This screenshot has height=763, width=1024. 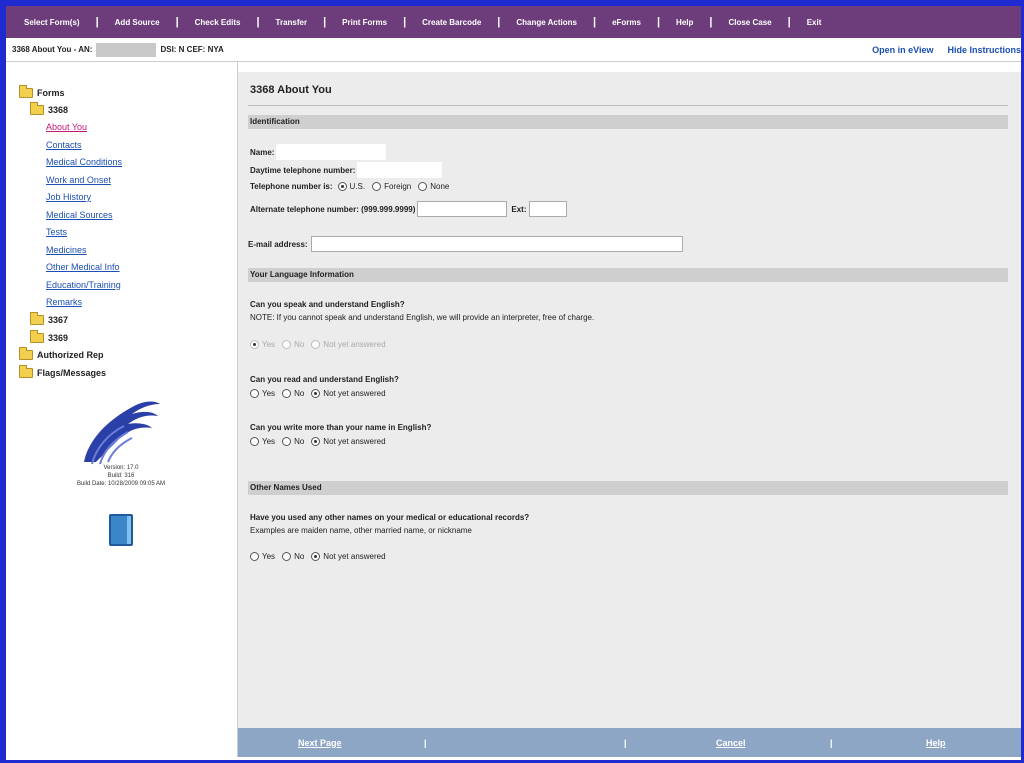 I want to click on question-read-english: Can you read and understand English?, so click(x=324, y=379).